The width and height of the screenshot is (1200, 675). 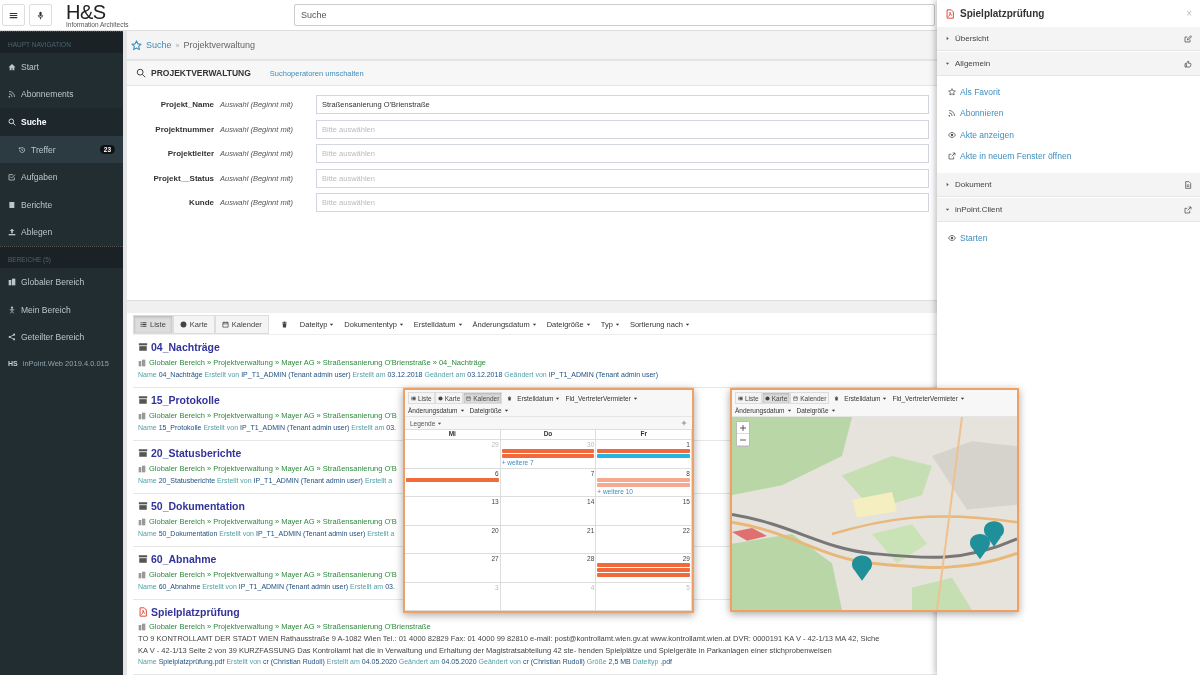 I want to click on action-link: Starten, so click(x=974, y=237).